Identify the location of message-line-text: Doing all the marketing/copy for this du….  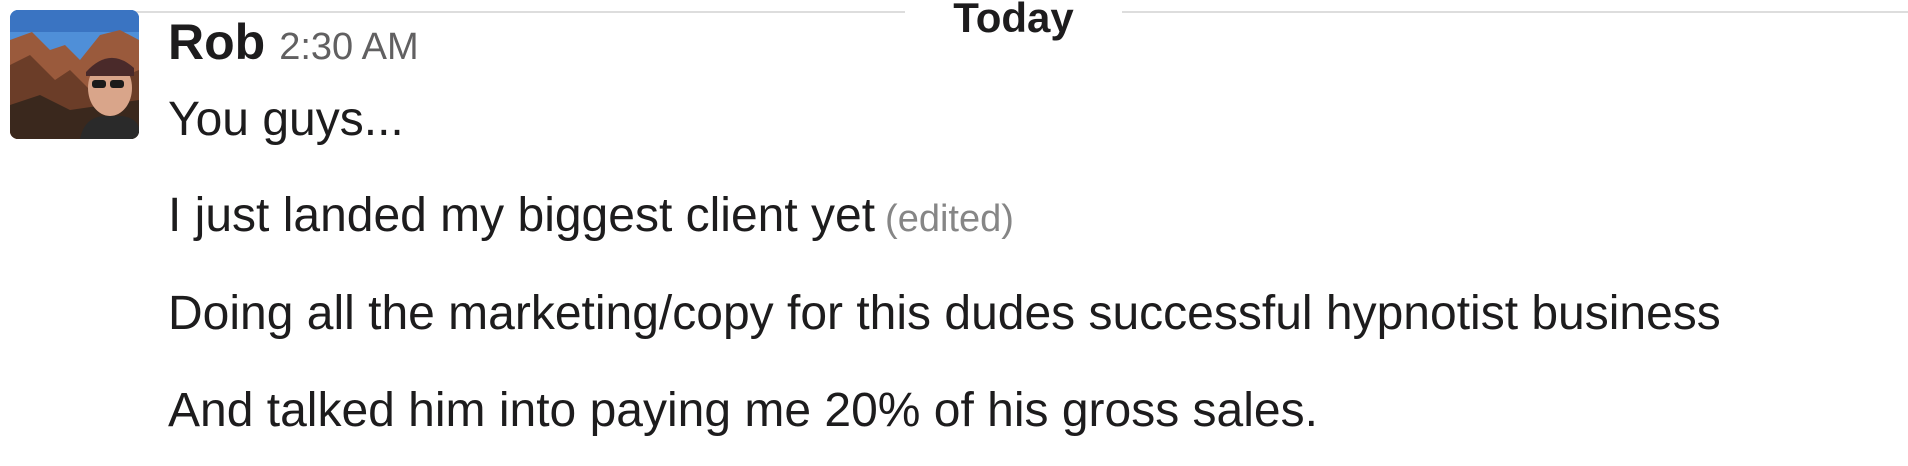
(944, 313).